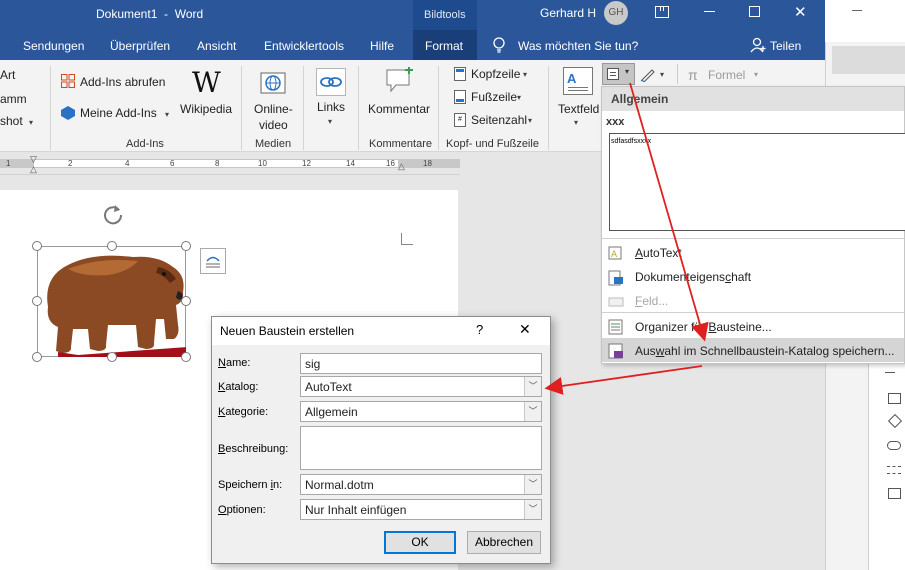  What do you see at coordinates (626, 238) in the screenshot?
I see `annotation-arrows` at bounding box center [626, 238].